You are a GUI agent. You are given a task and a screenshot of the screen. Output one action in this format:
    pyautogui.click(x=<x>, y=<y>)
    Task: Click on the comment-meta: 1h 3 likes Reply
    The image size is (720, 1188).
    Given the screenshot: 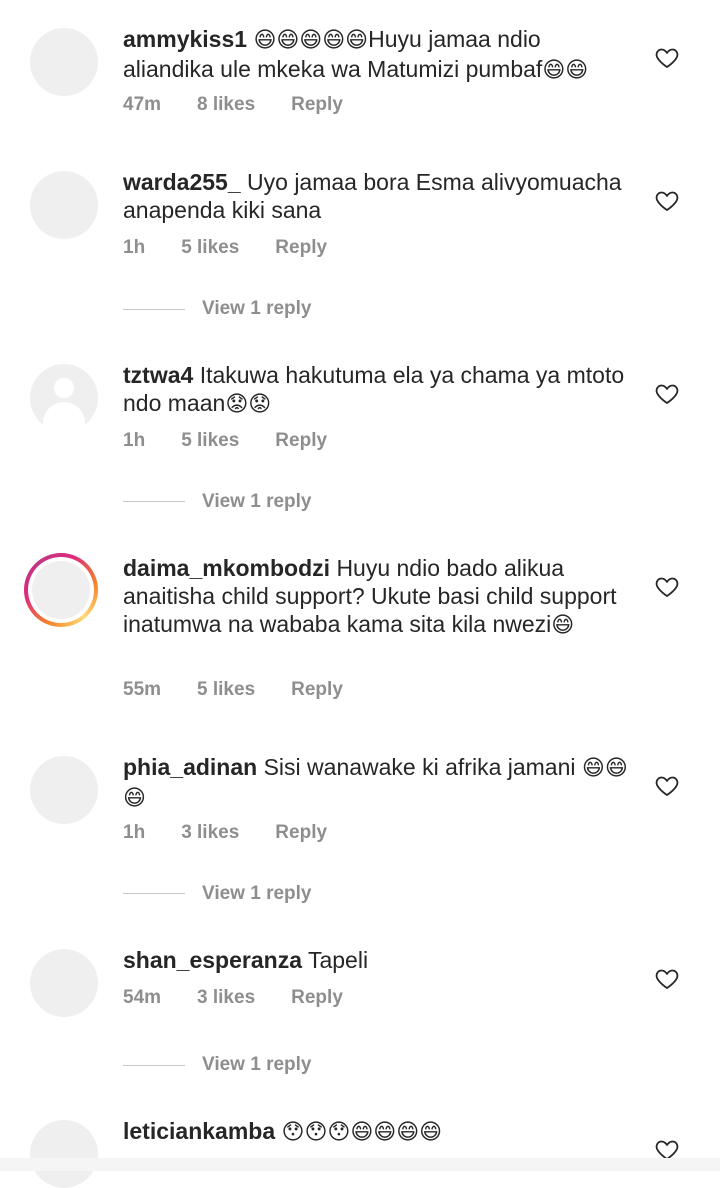 What is the action you would take?
    pyautogui.click(x=243, y=833)
    